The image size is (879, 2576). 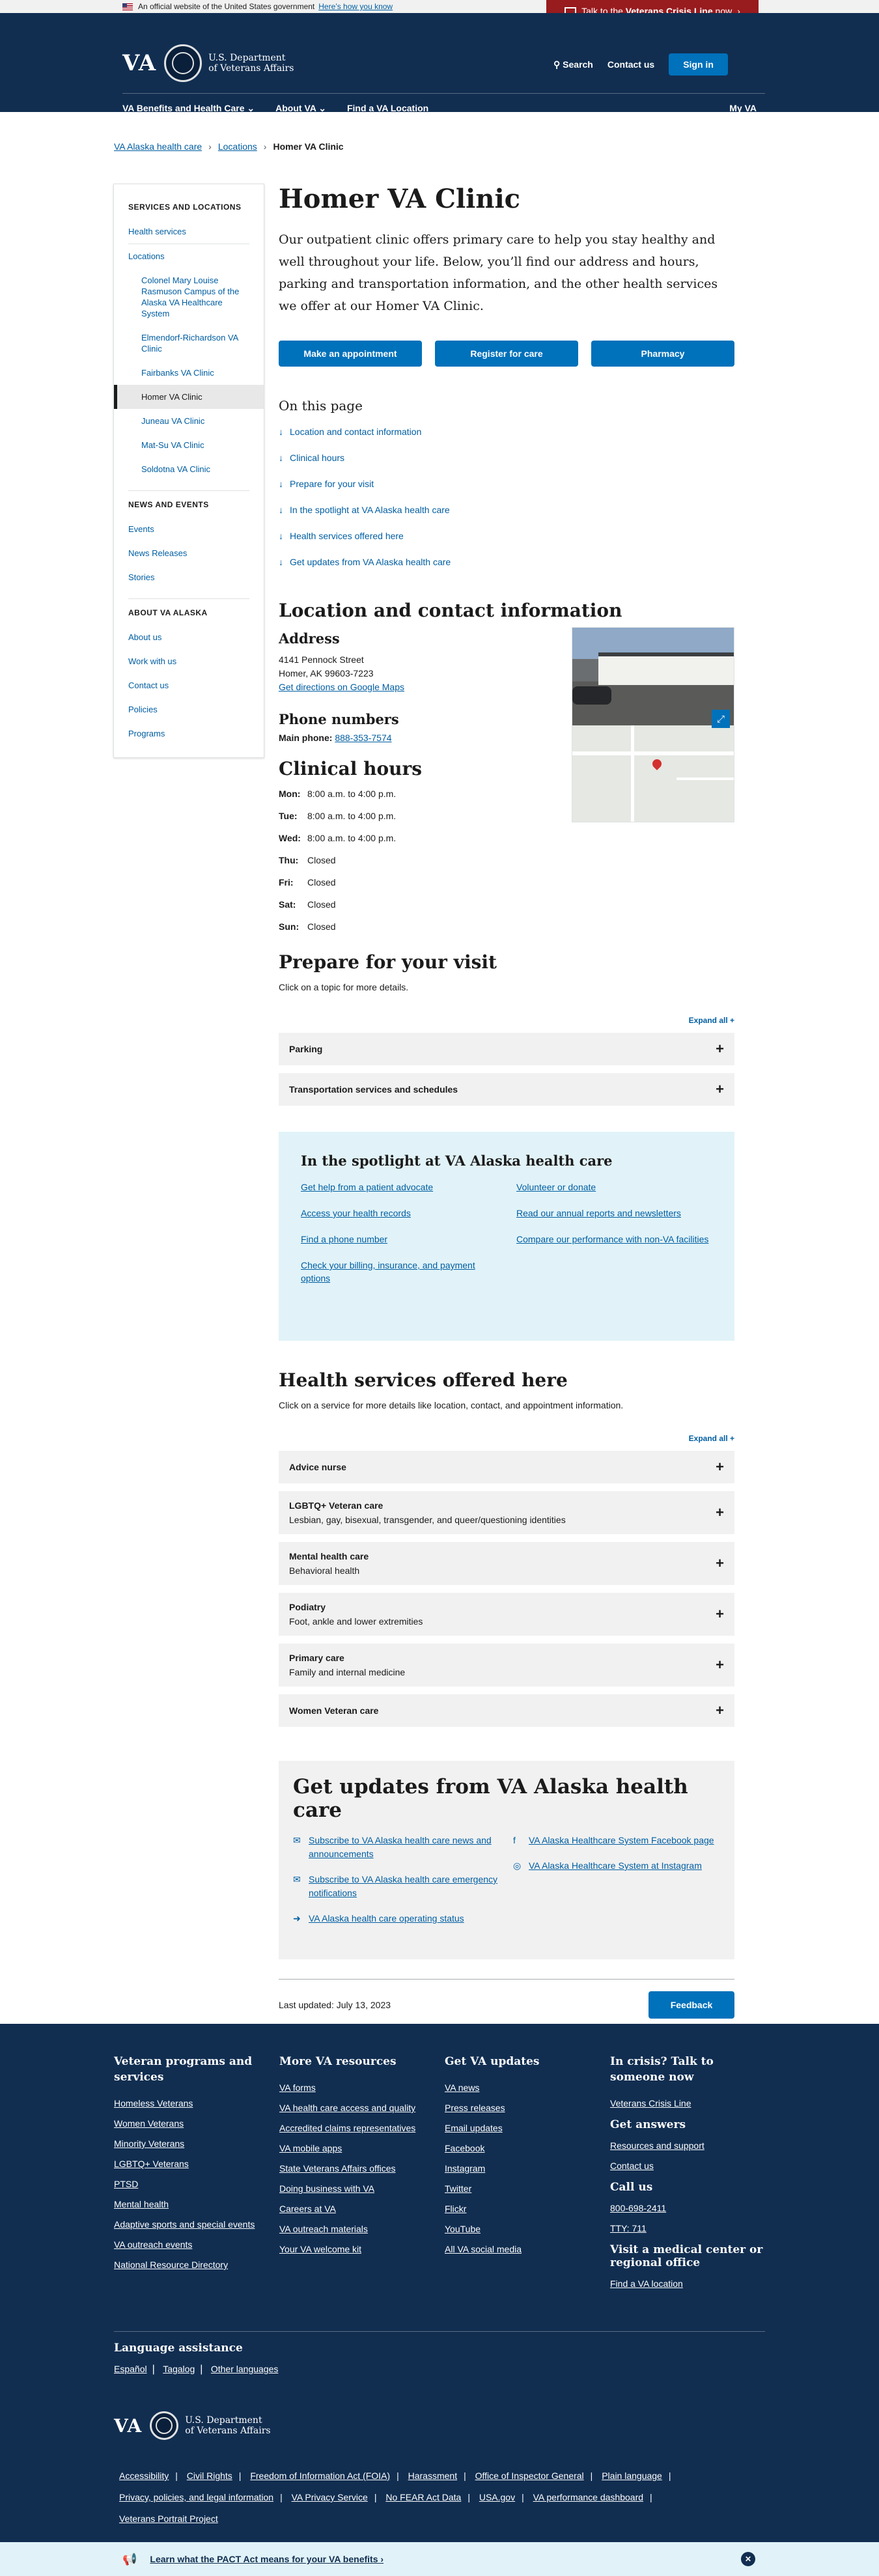 I want to click on breadcrumb-alaska: VA Alaska health care, so click(x=158, y=146).